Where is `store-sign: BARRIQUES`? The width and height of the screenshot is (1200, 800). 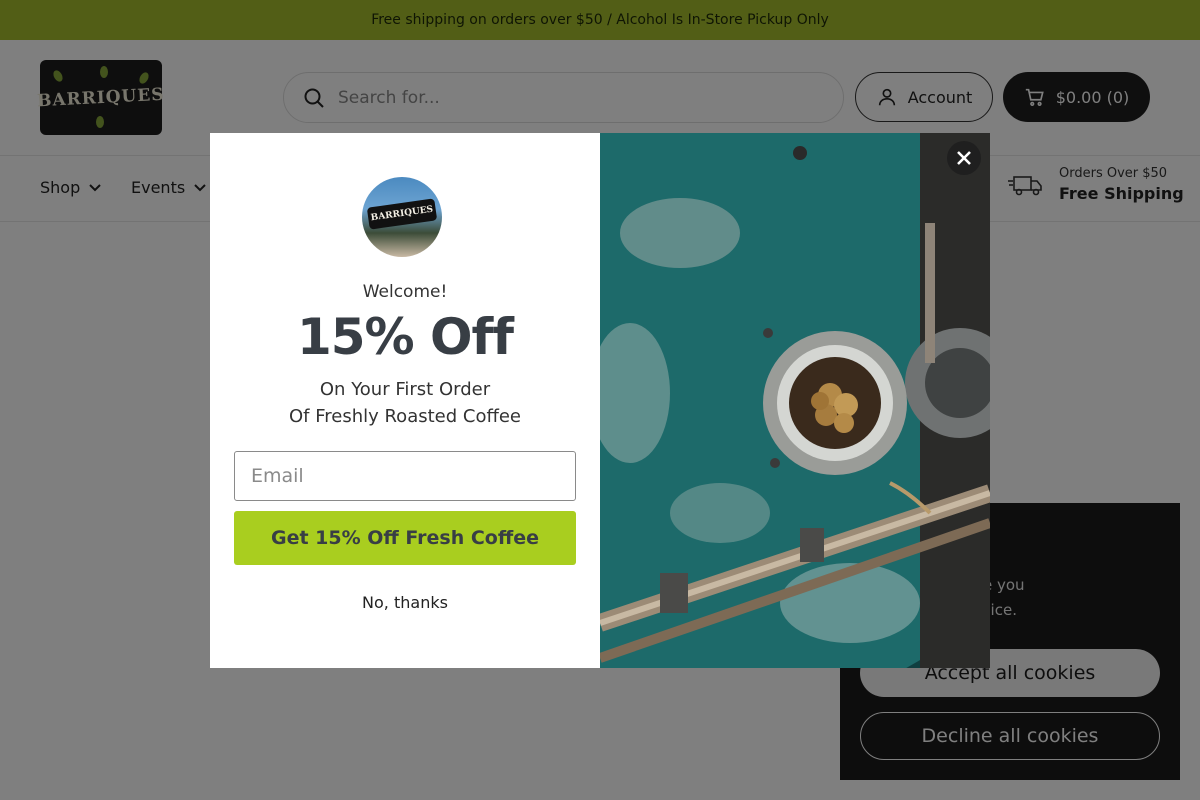 store-sign: BARRIQUES is located at coordinates (402, 214).